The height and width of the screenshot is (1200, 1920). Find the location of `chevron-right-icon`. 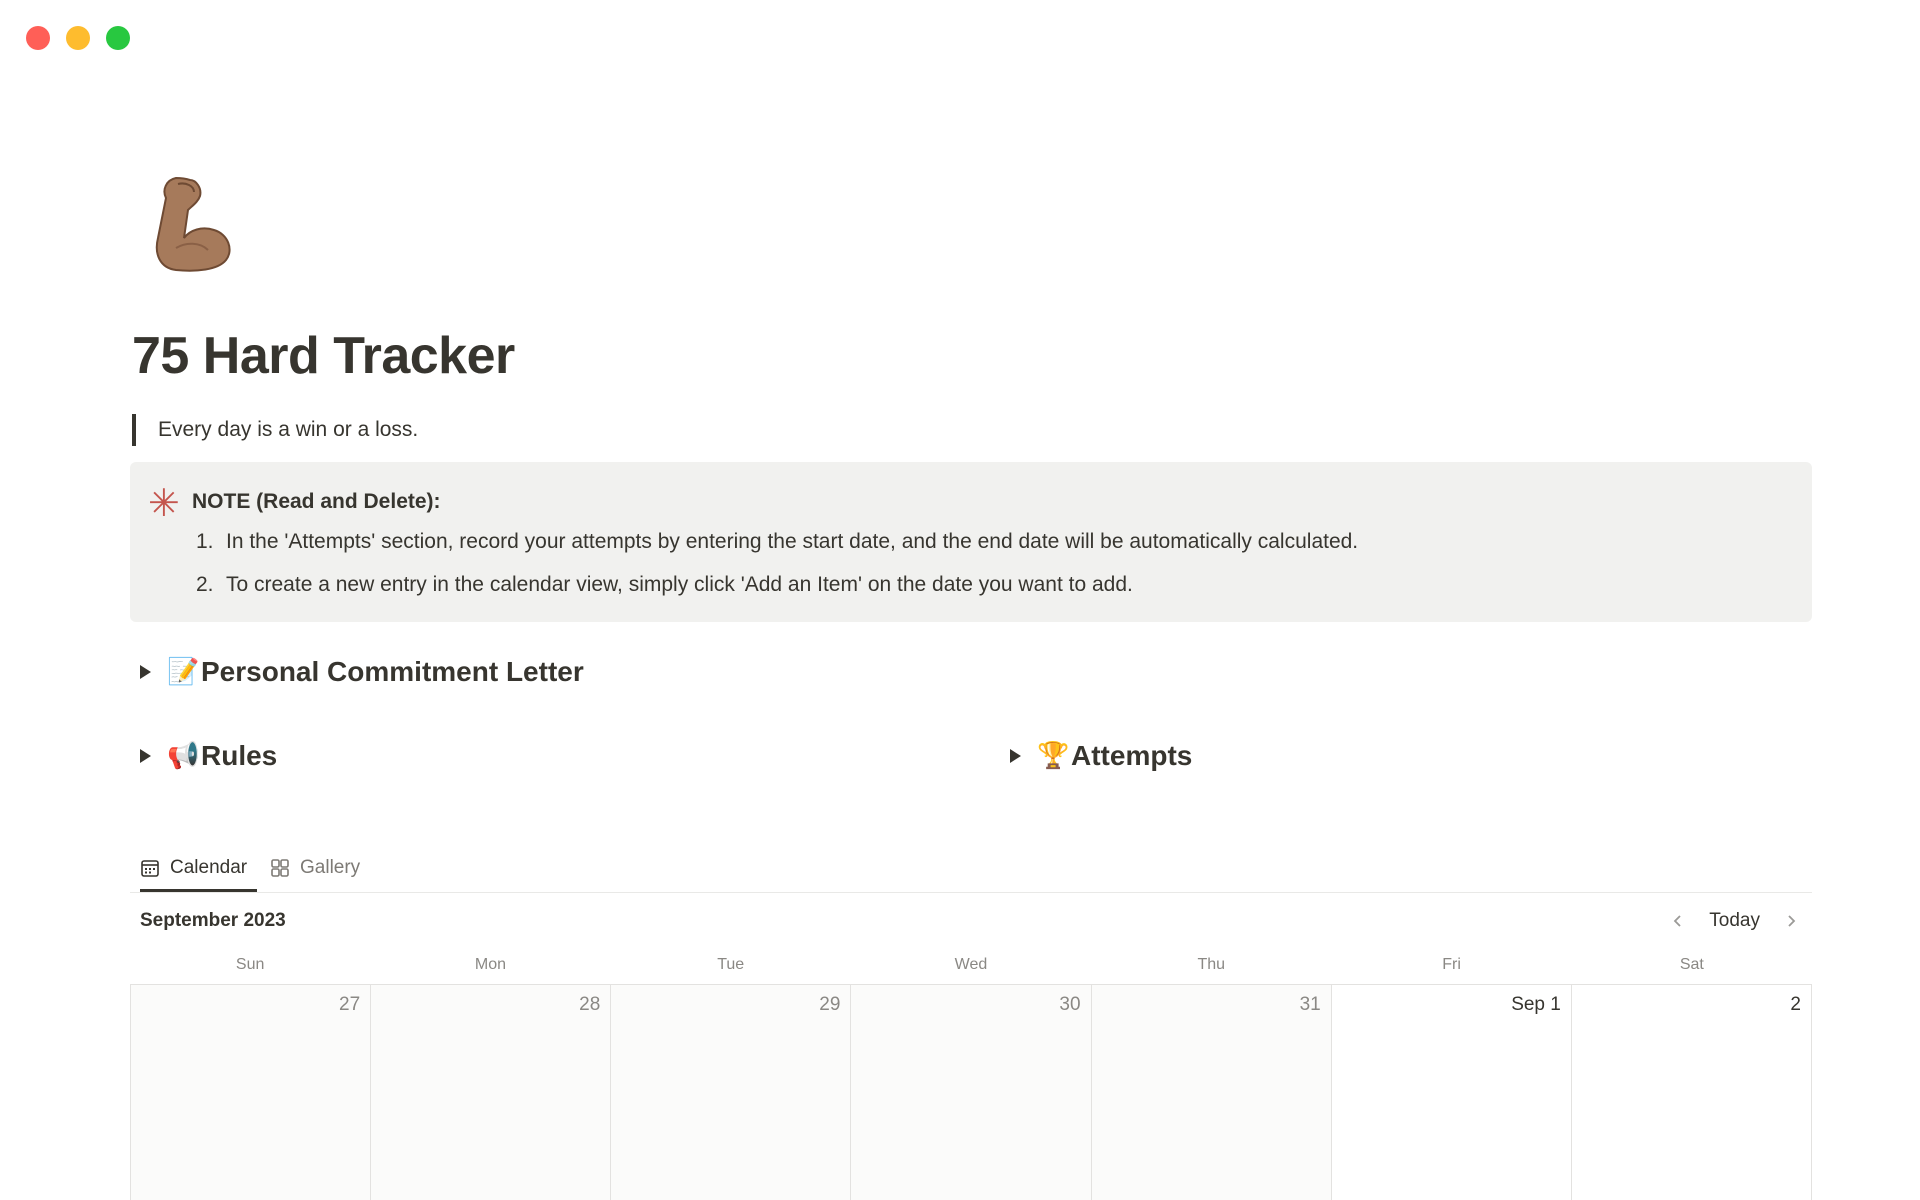

chevron-right-icon is located at coordinates (1791, 921).